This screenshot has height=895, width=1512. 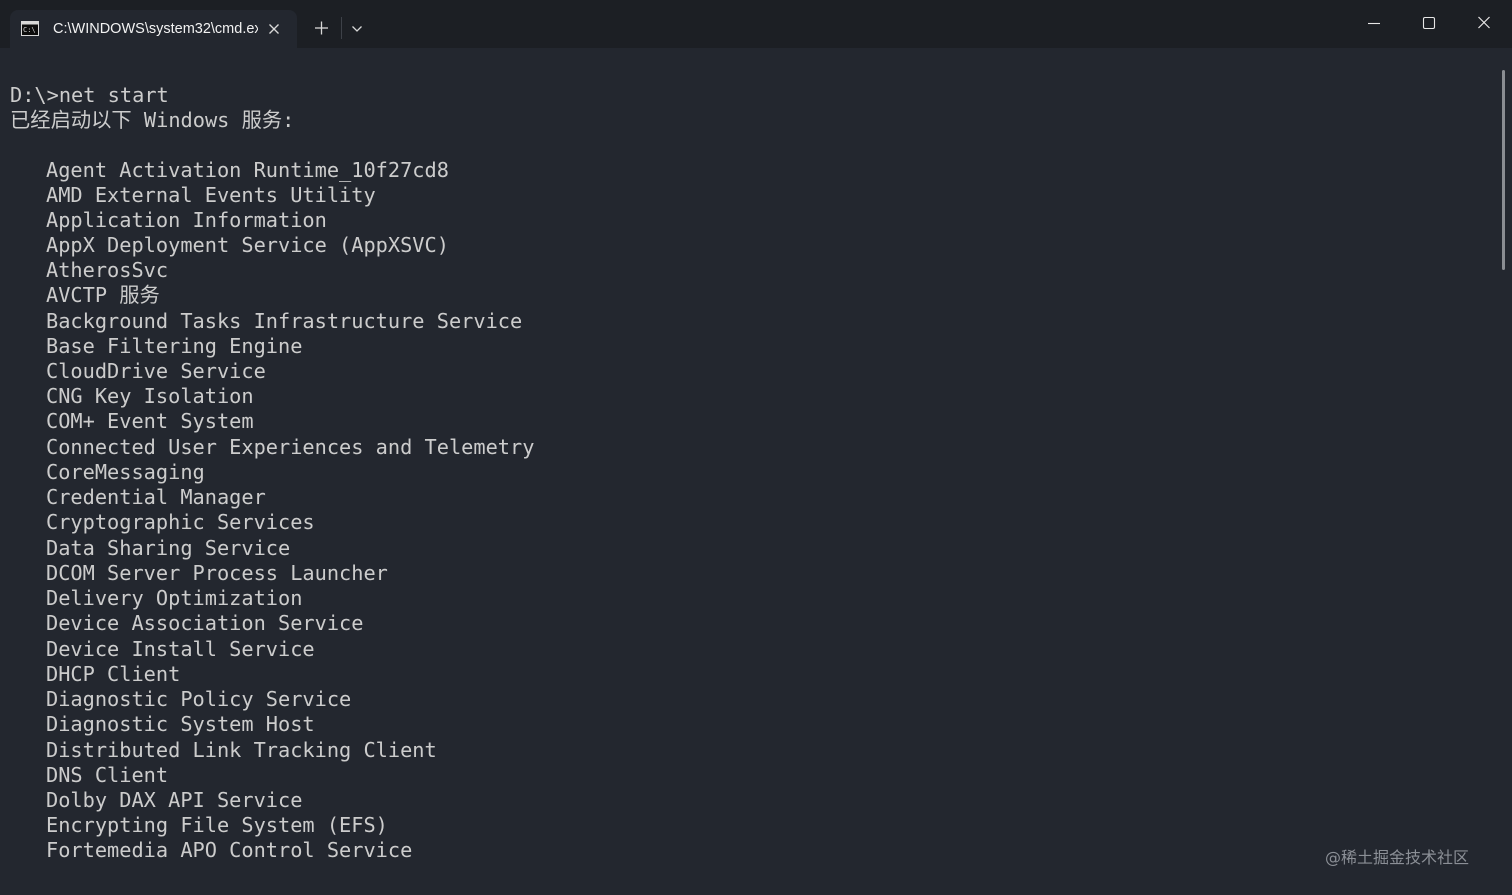 I want to click on maximize-icon, so click(x=1428, y=23).